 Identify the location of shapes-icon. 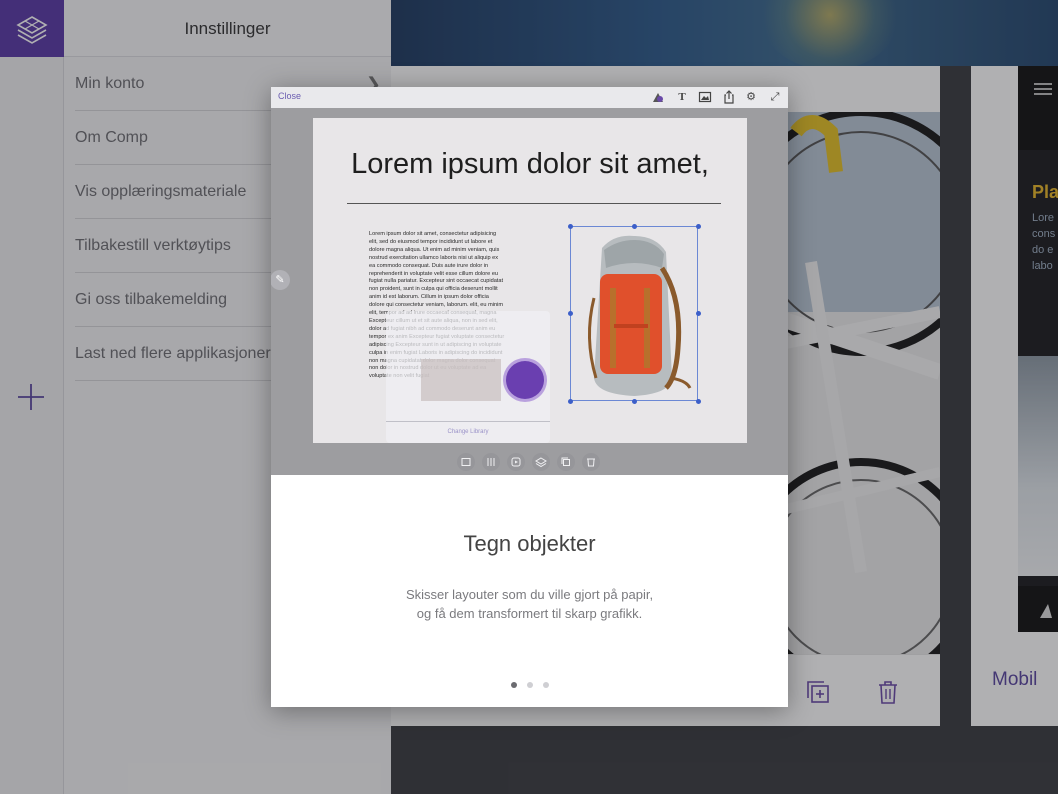
(658, 97).